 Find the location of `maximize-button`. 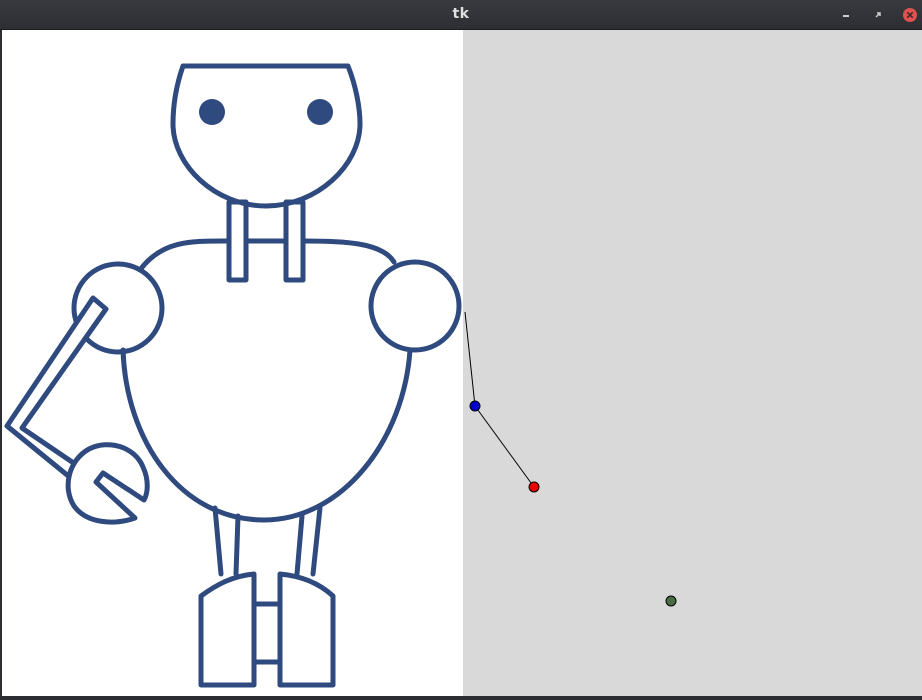

maximize-button is located at coordinates (878, 15).